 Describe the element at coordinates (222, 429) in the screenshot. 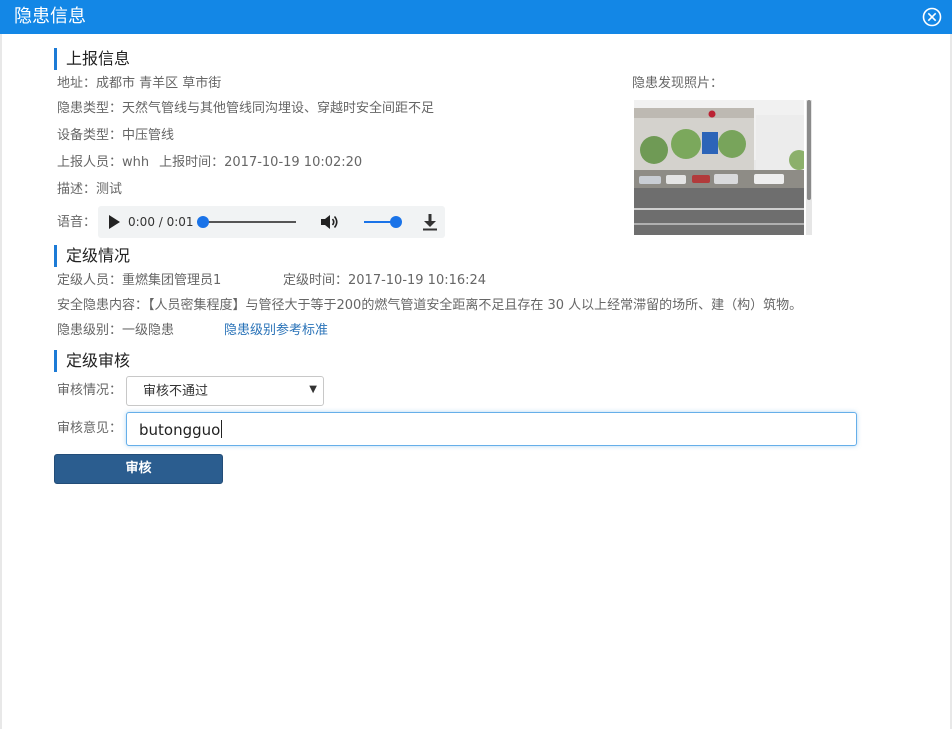

I see `text-cursor` at that location.